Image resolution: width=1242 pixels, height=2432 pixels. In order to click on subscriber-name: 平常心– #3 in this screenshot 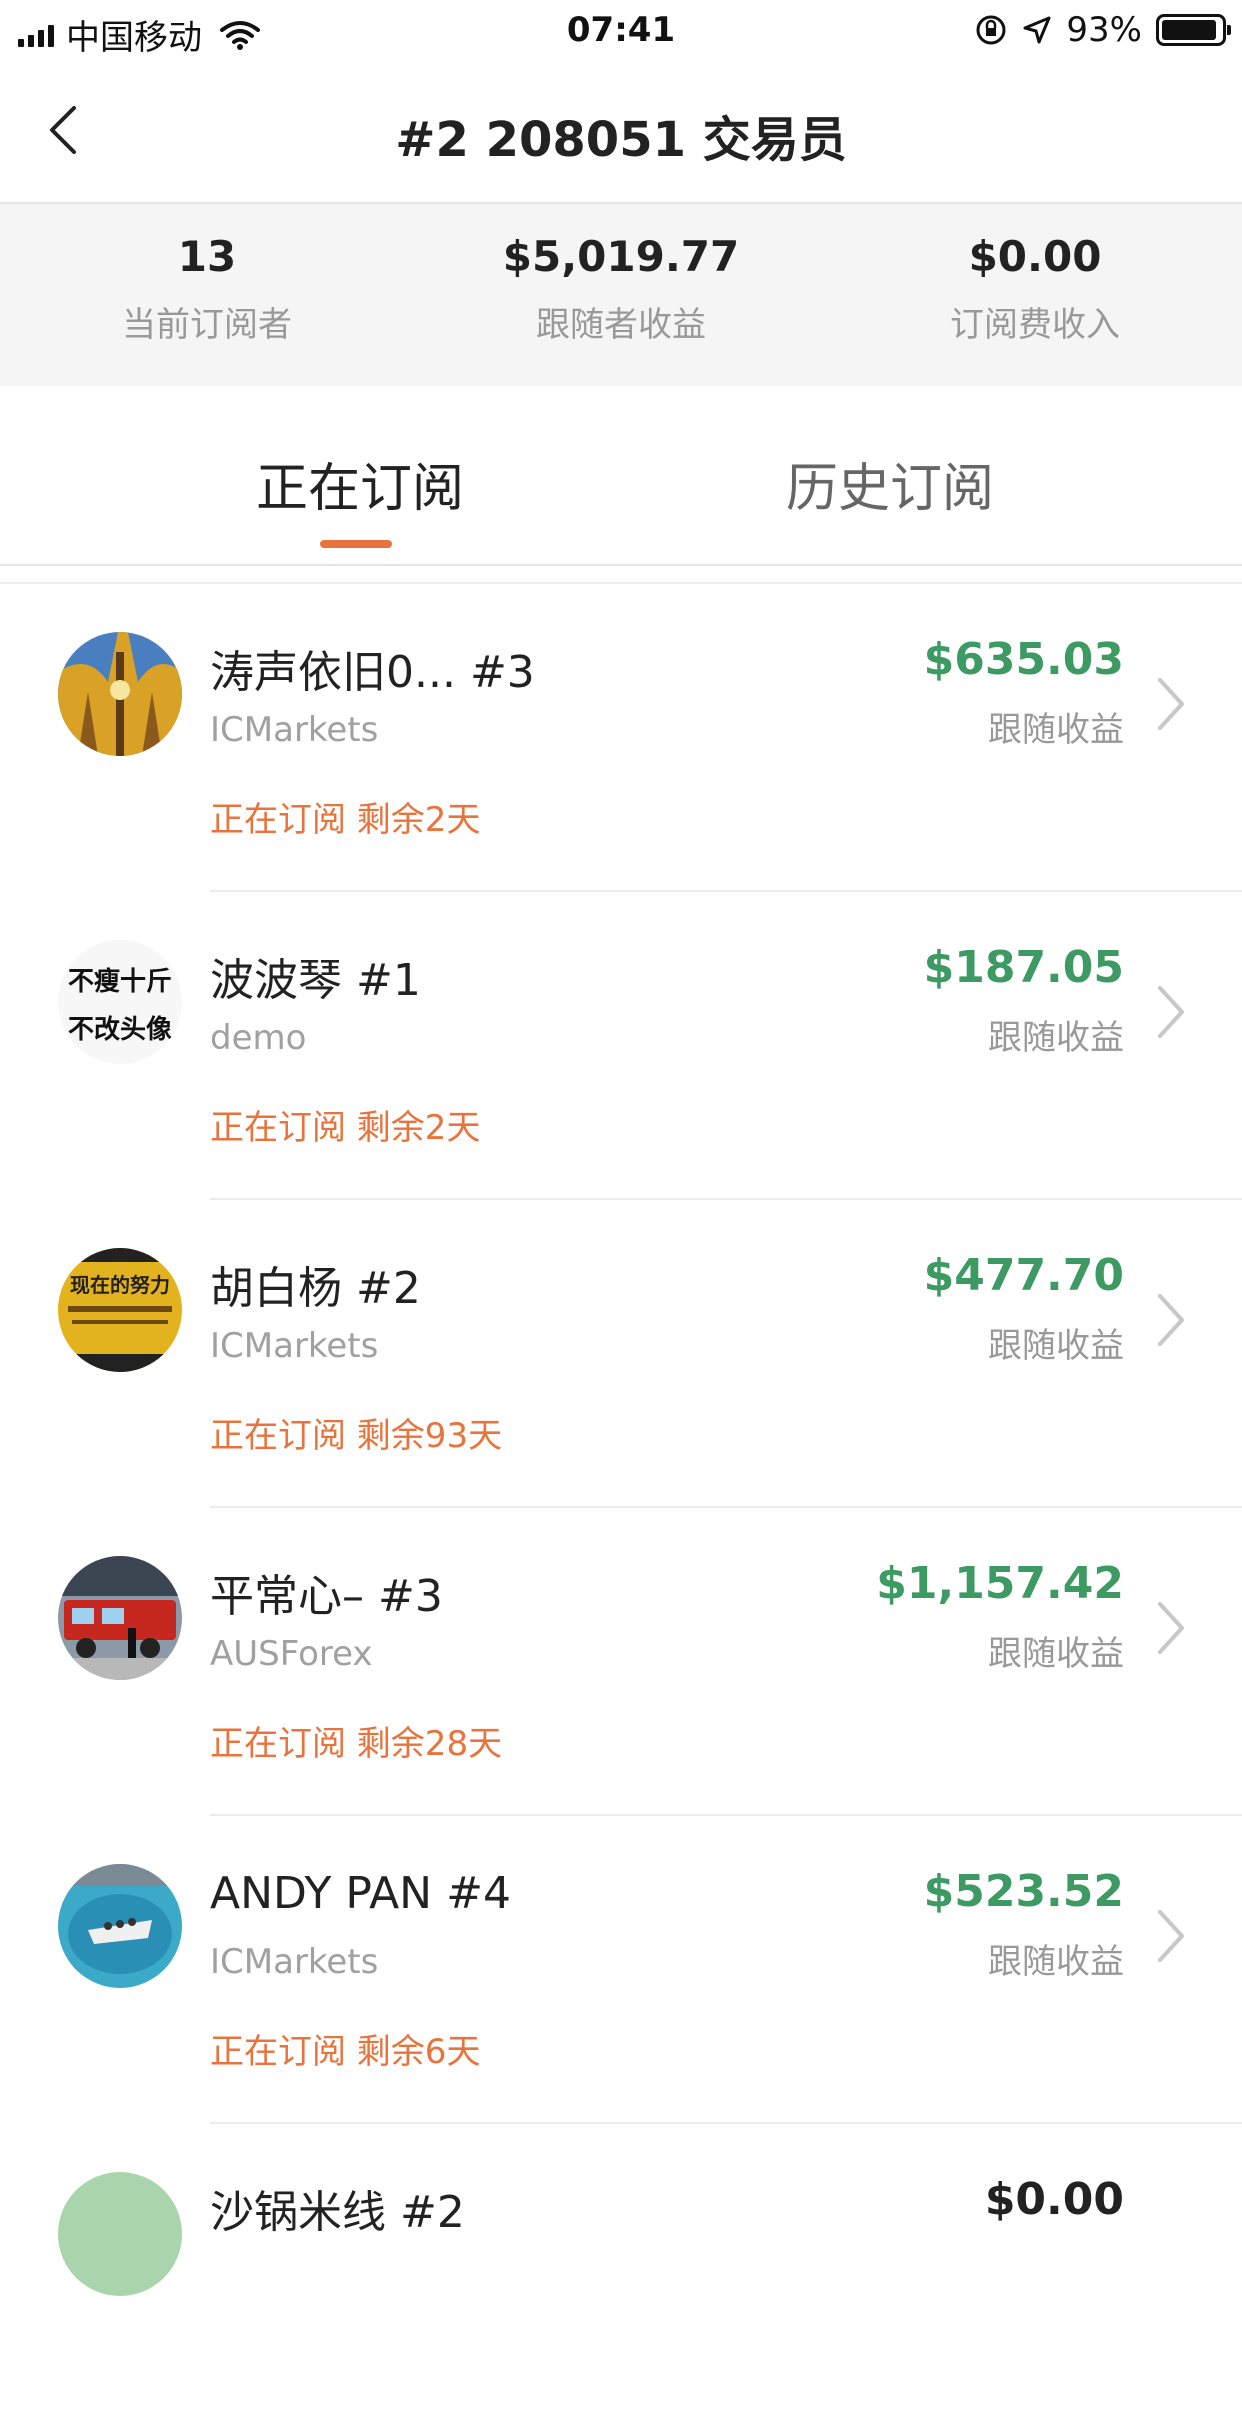, I will do `click(326, 1596)`.